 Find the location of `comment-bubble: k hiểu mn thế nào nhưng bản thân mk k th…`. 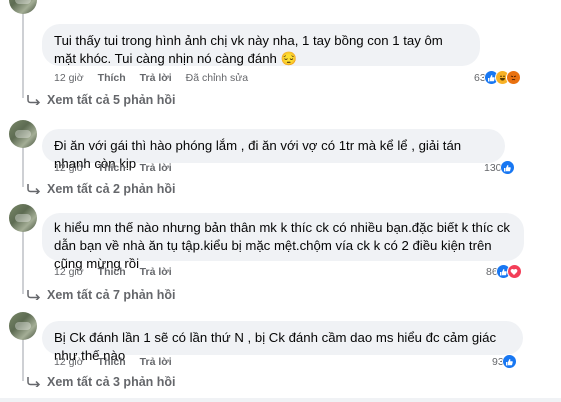

comment-bubble: k hiểu mn thế nào nhưng bản thân mk k th… is located at coordinates (283, 242).